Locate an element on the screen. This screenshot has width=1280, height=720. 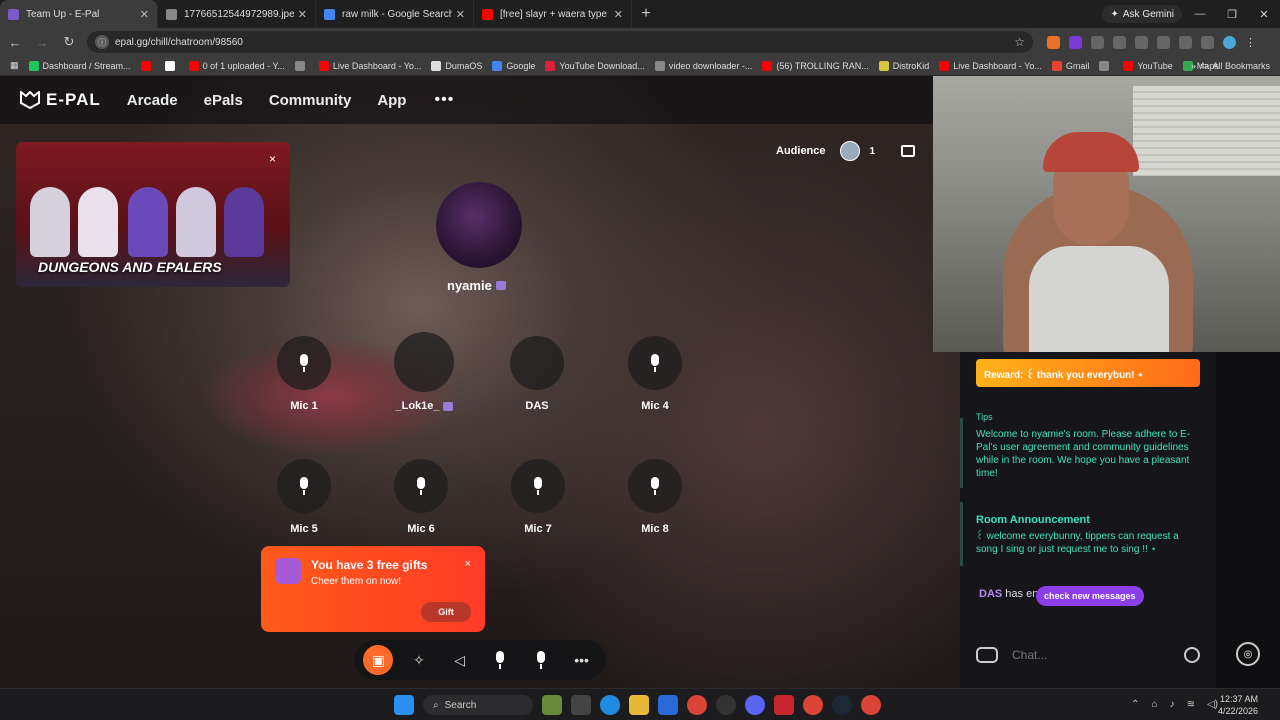
restore-icon: ❐ is located at coordinates (1232, 14).